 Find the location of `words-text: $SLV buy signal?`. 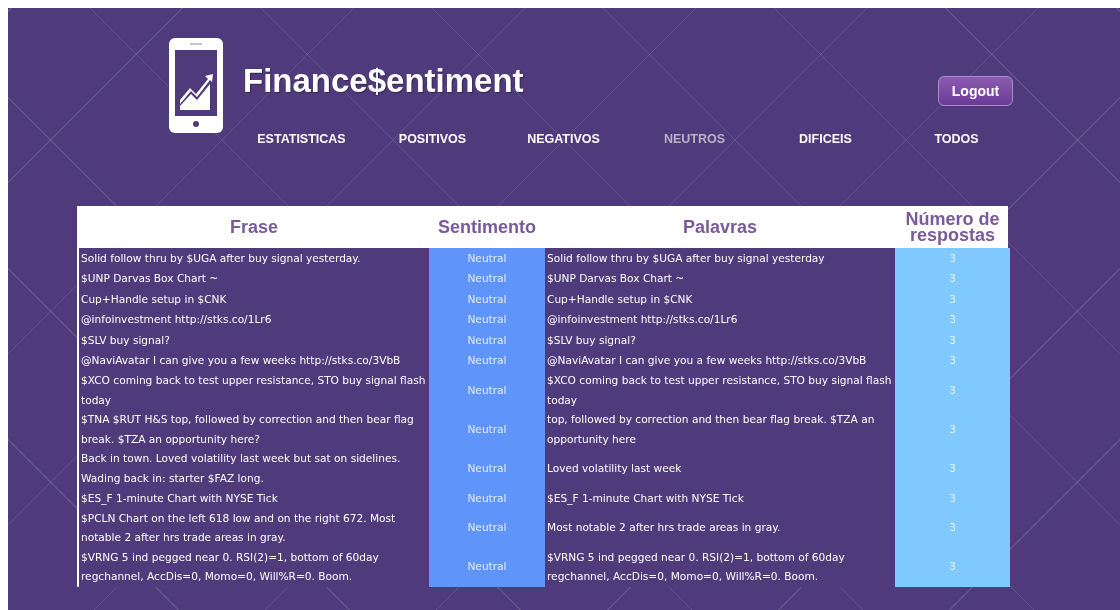

words-text: $SLV buy signal? is located at coordinates (591, 340).